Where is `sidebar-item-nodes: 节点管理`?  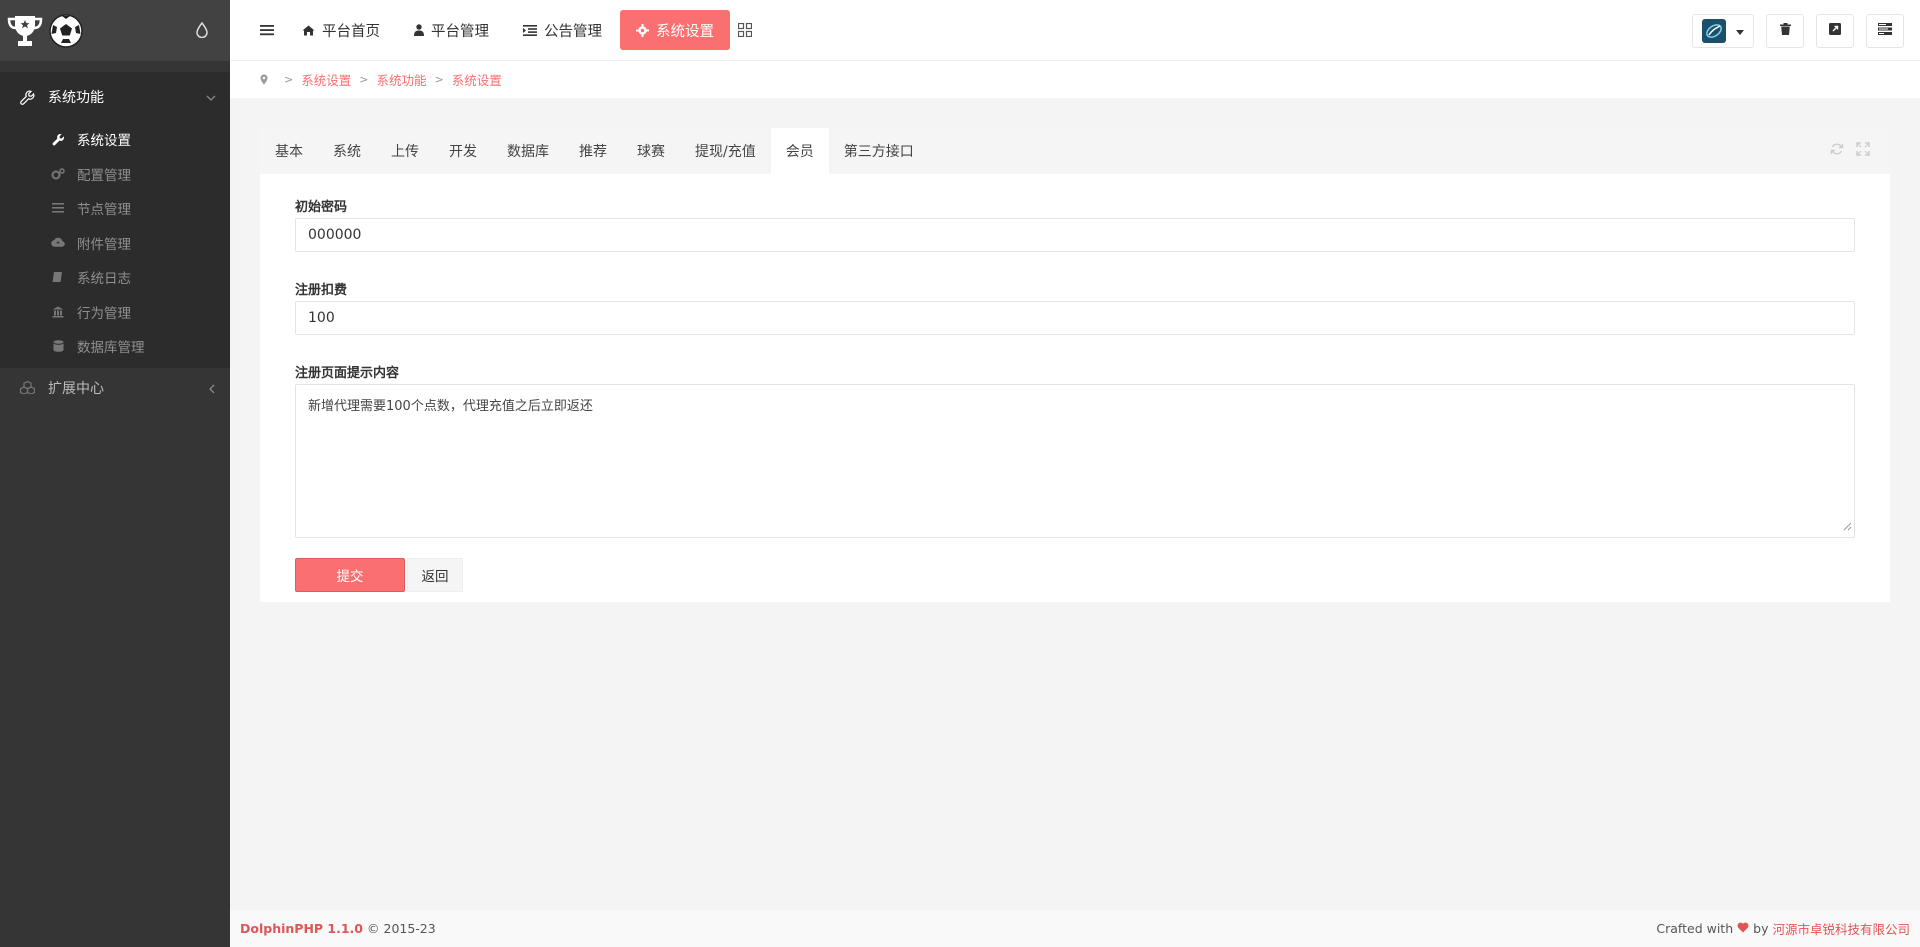 sidebar-item-nodes: 节点管理 is located at coordinates (115, 208).